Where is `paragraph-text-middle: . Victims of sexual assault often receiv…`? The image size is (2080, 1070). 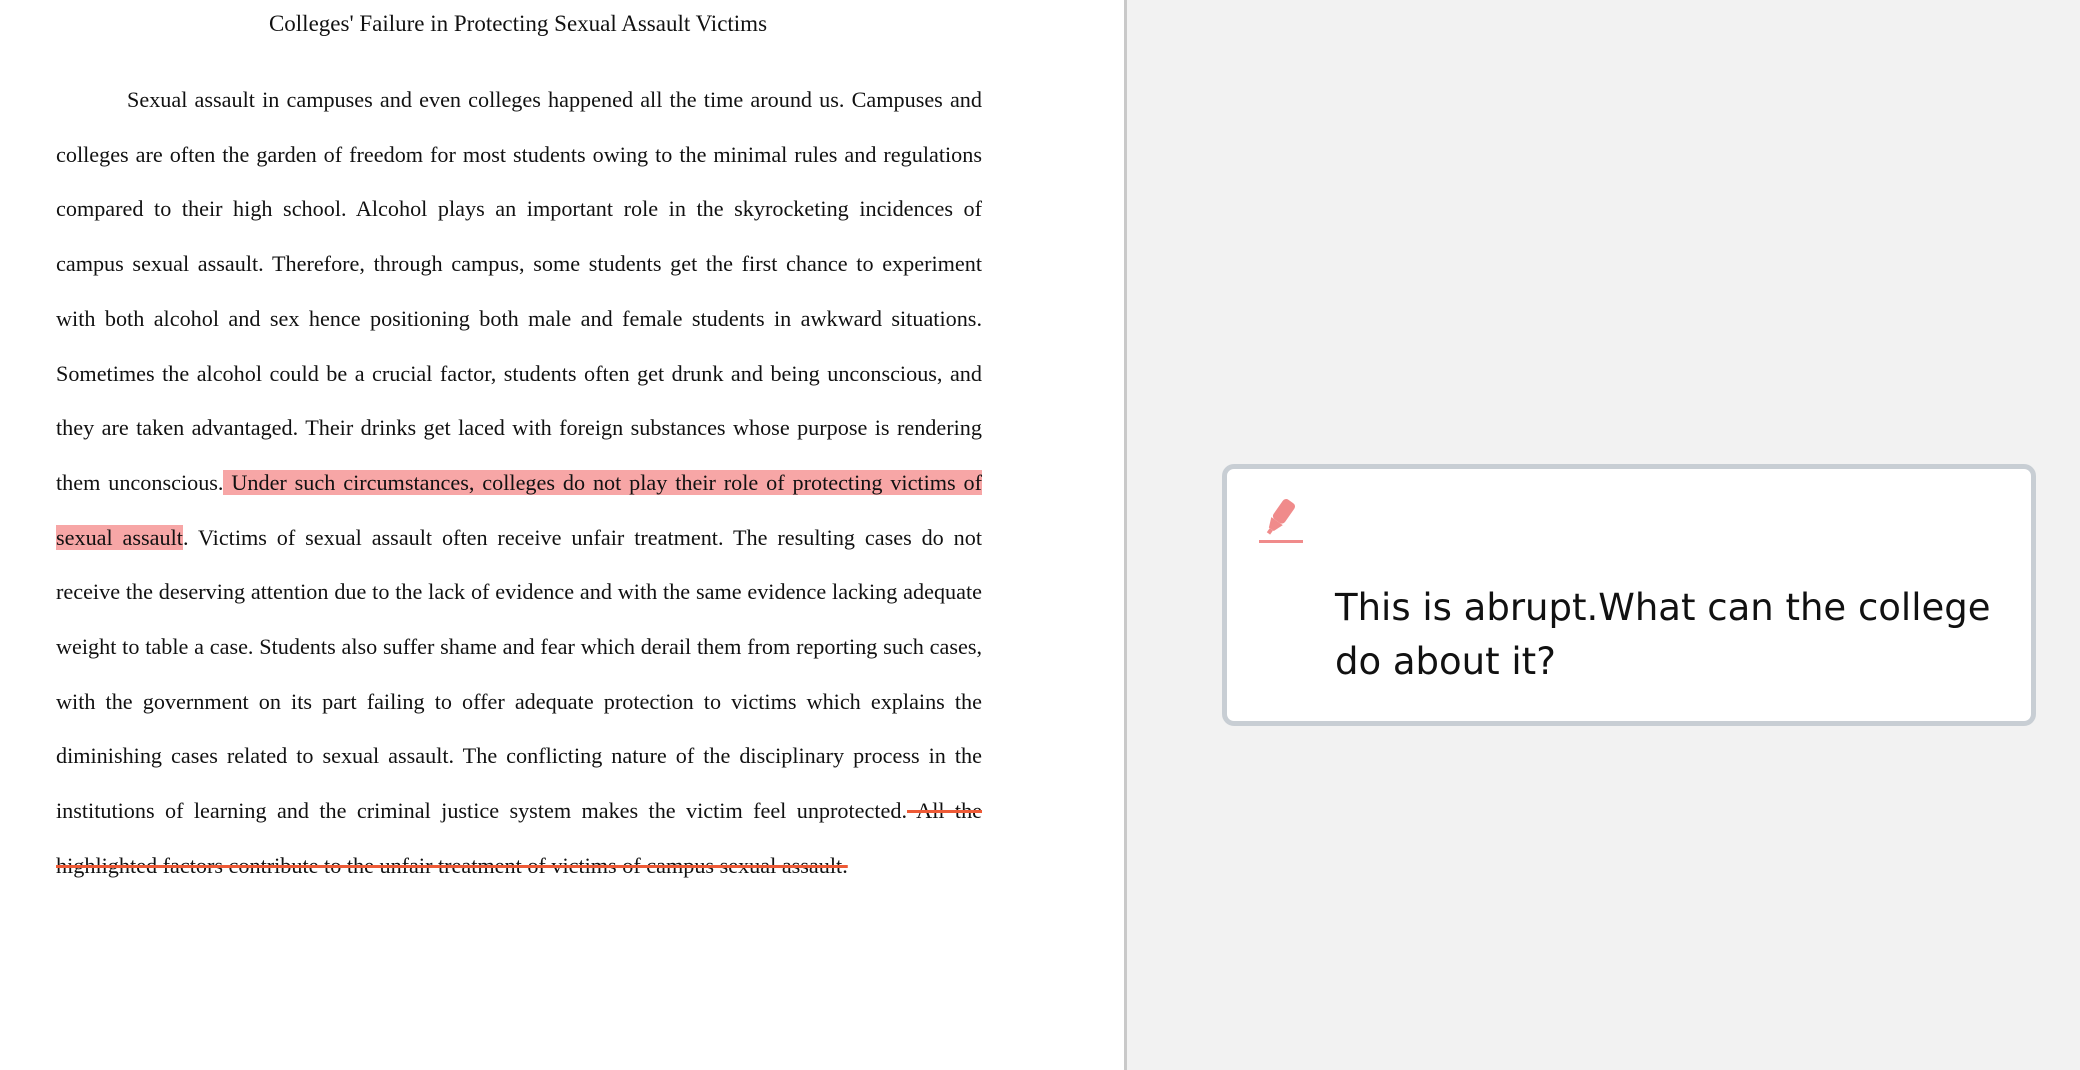 paragraph-text-middle: . Victims of sexual assault often receiv… is located at coordinates (519, 674).